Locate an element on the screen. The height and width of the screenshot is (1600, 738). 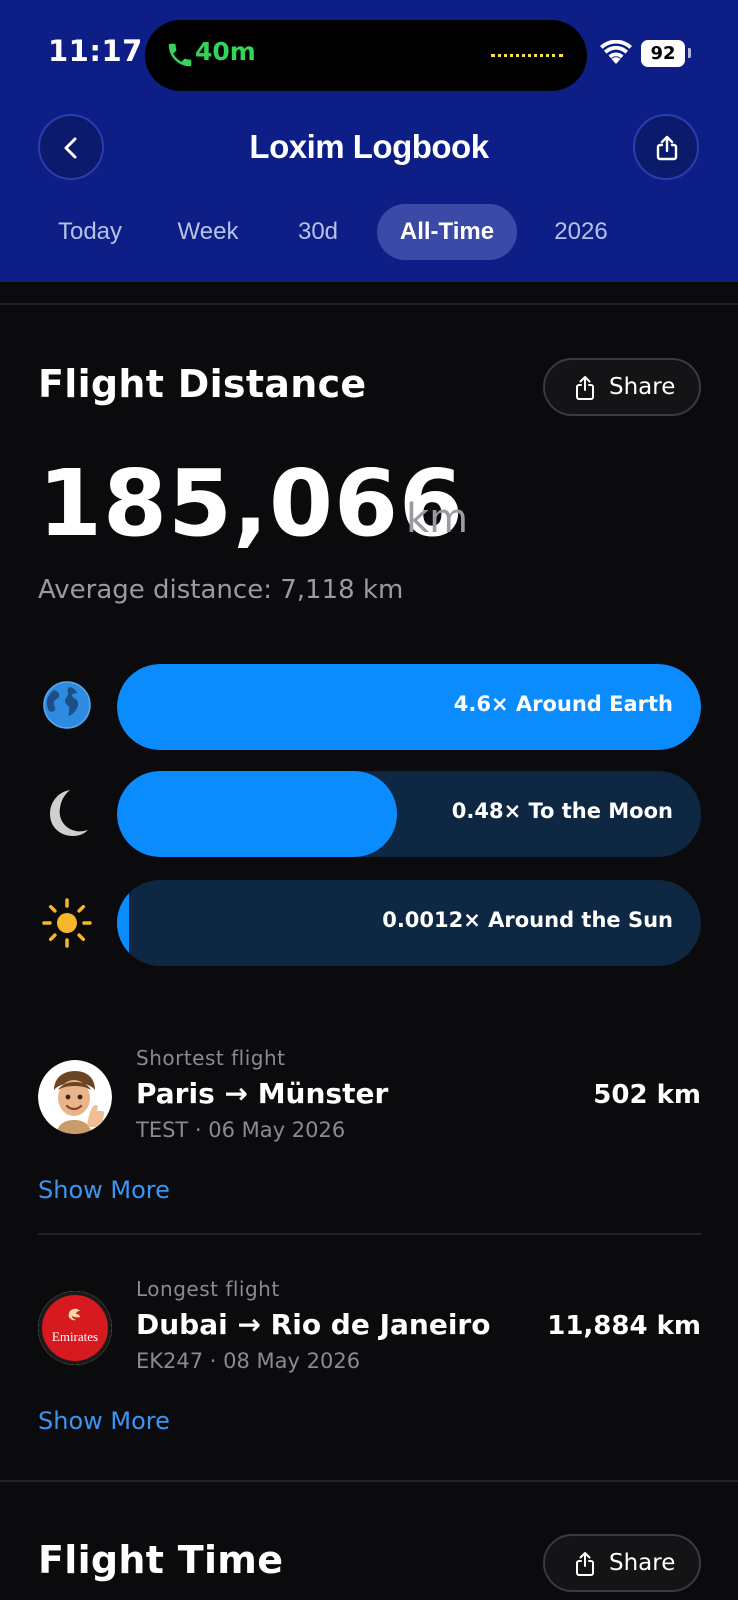
shortest-flight-show-more-link: Show More is located at coordinates (104, 1190).